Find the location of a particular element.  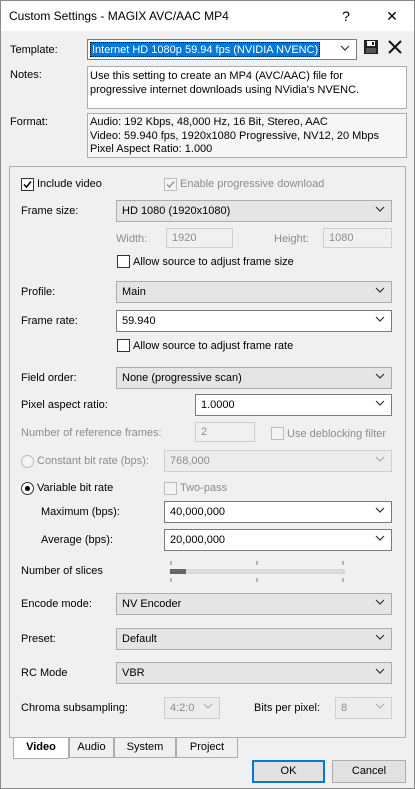

allow-frame-rate-checkbox is located at coordinates (123, 345).